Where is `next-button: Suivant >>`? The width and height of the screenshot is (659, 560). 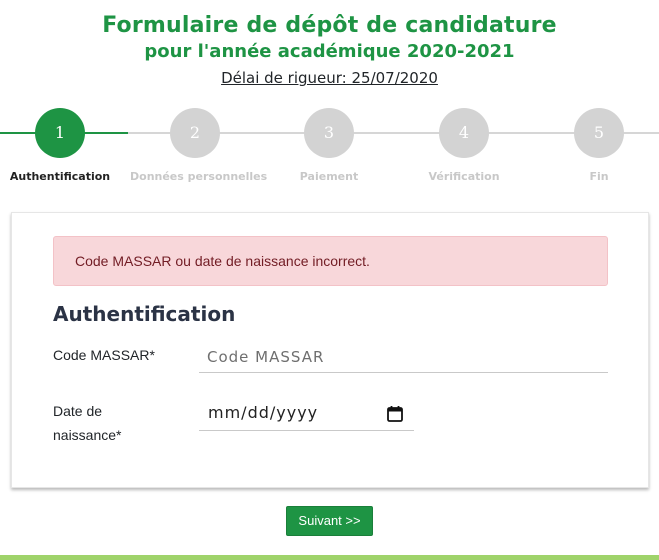
next-button: Suivant >> is located at coordinates (329, 521).